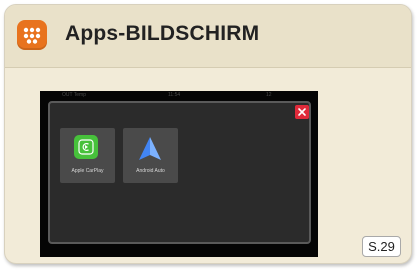 The image size is (419, 270). I want to click on close-icon, so click(302, 112).